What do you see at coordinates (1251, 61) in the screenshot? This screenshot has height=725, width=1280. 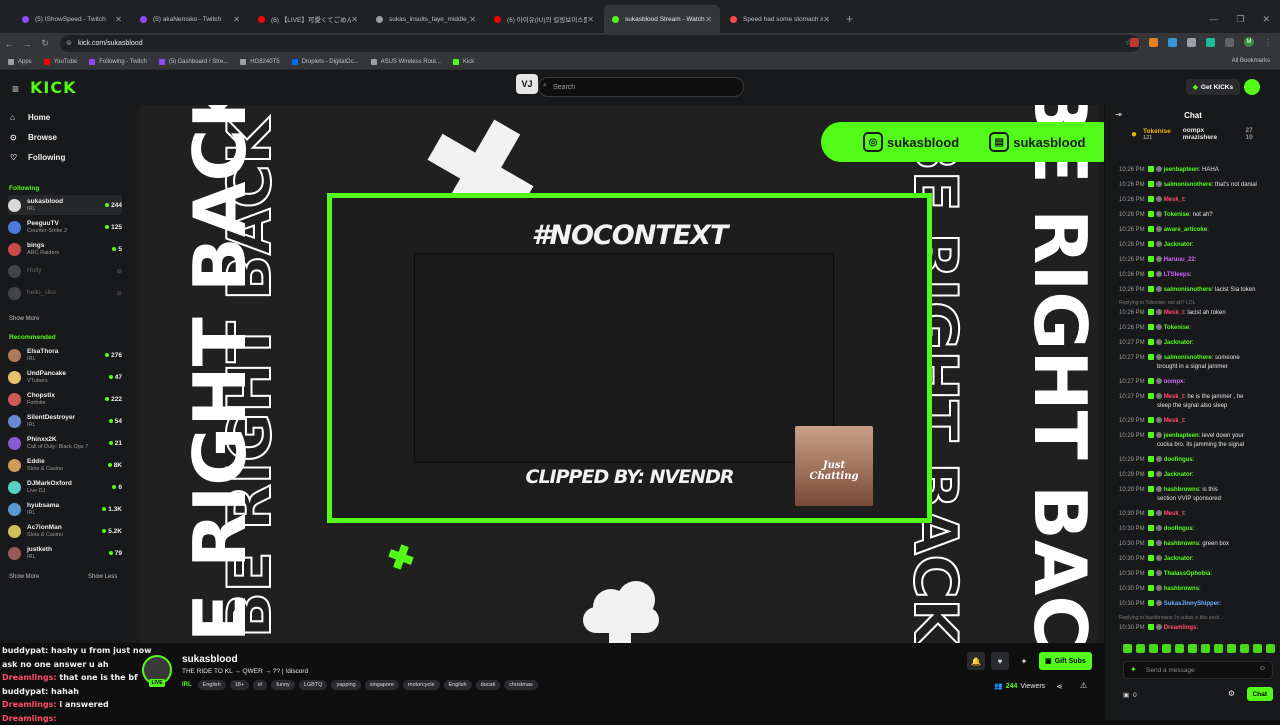 I see `all-bookmarks-link: All Bookmarks` at bounding box center [1251, 61].